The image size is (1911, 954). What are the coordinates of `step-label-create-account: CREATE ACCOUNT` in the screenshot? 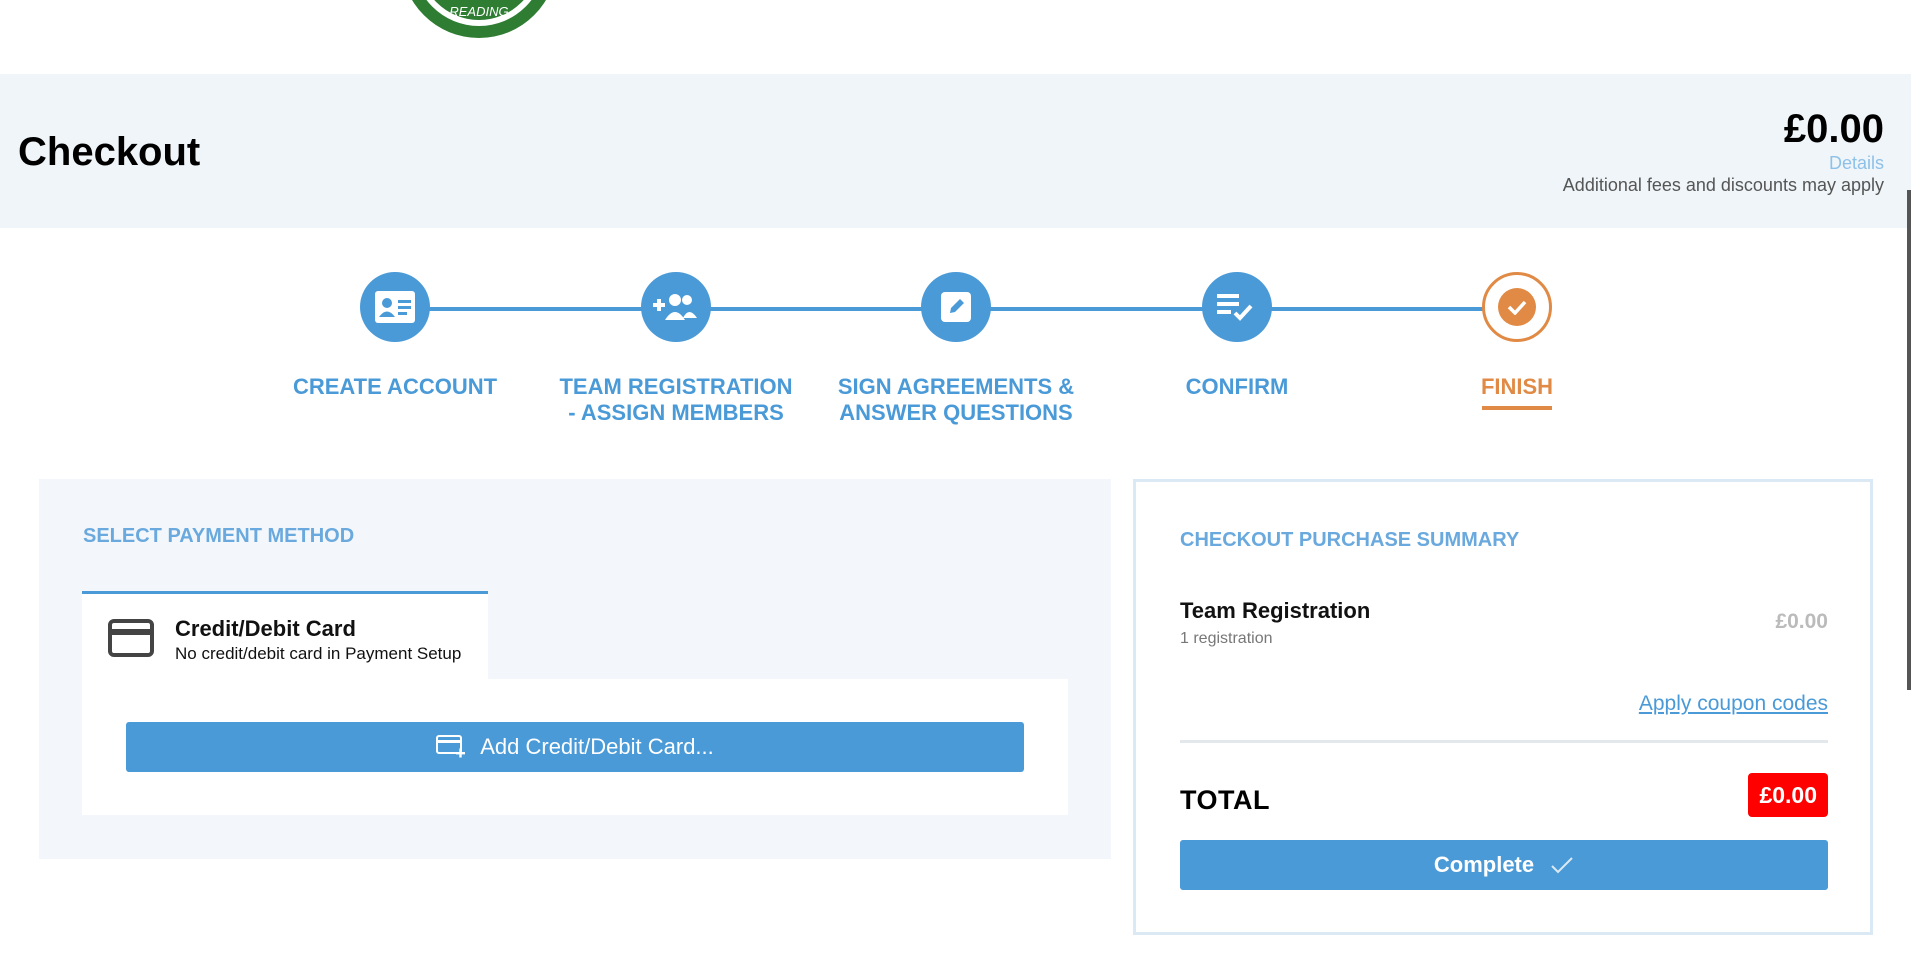 It's located at (395, 386).